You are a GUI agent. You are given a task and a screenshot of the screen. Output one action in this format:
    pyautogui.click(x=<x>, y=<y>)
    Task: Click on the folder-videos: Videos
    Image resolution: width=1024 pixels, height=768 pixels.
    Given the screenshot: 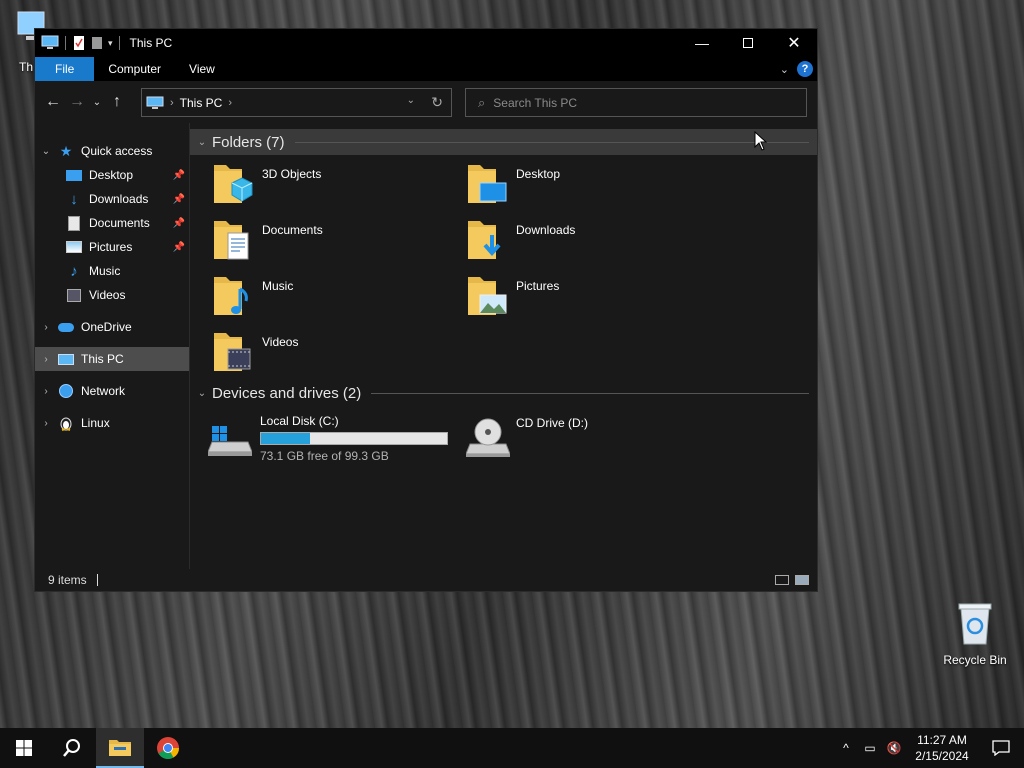 What is the action you would take?
    pyautogui.click(x=315, y=355)
    